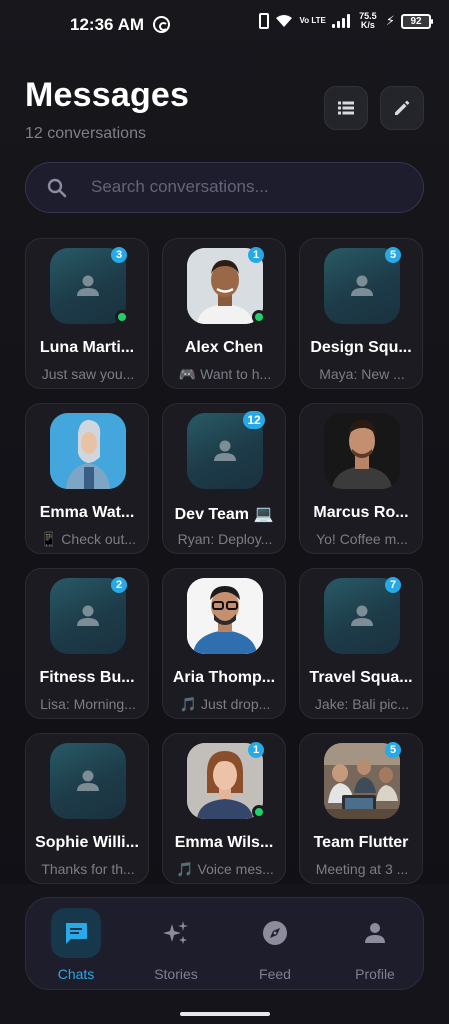  What do you see at coordinates (225, 1014) in the screenshot?
I see `home-indicator` at bounding box center [225, 1014].